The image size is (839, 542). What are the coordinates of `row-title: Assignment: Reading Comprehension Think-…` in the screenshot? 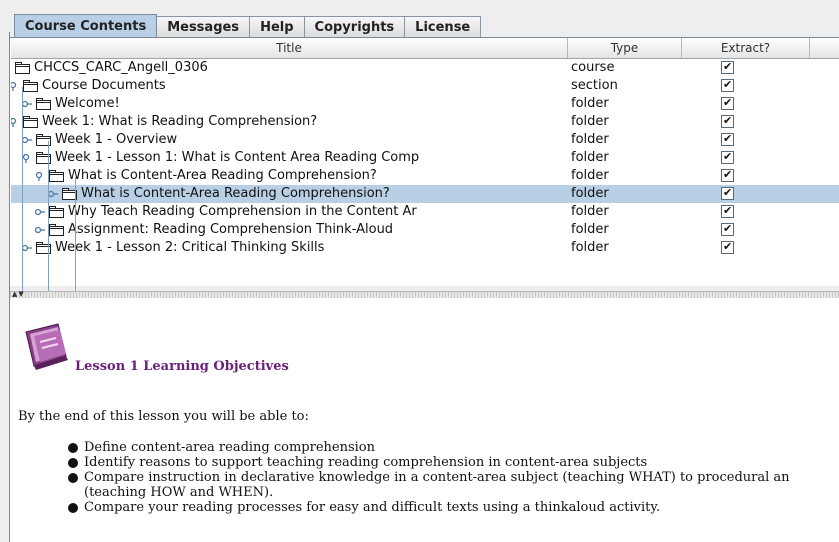 It's located at (231, 229).